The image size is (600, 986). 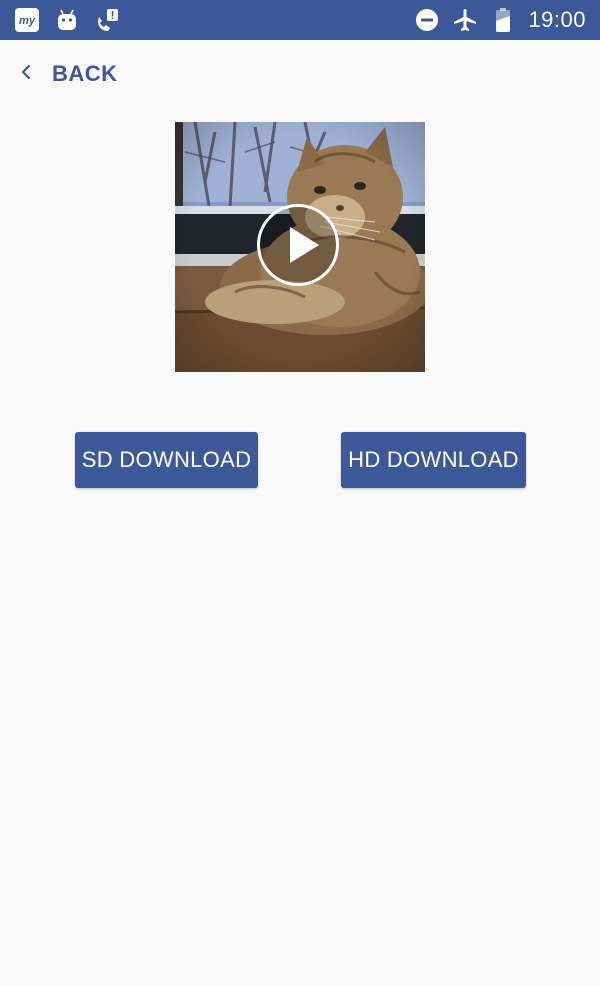 I want to click on chevron-left-icon, so click(x=26, y=74).